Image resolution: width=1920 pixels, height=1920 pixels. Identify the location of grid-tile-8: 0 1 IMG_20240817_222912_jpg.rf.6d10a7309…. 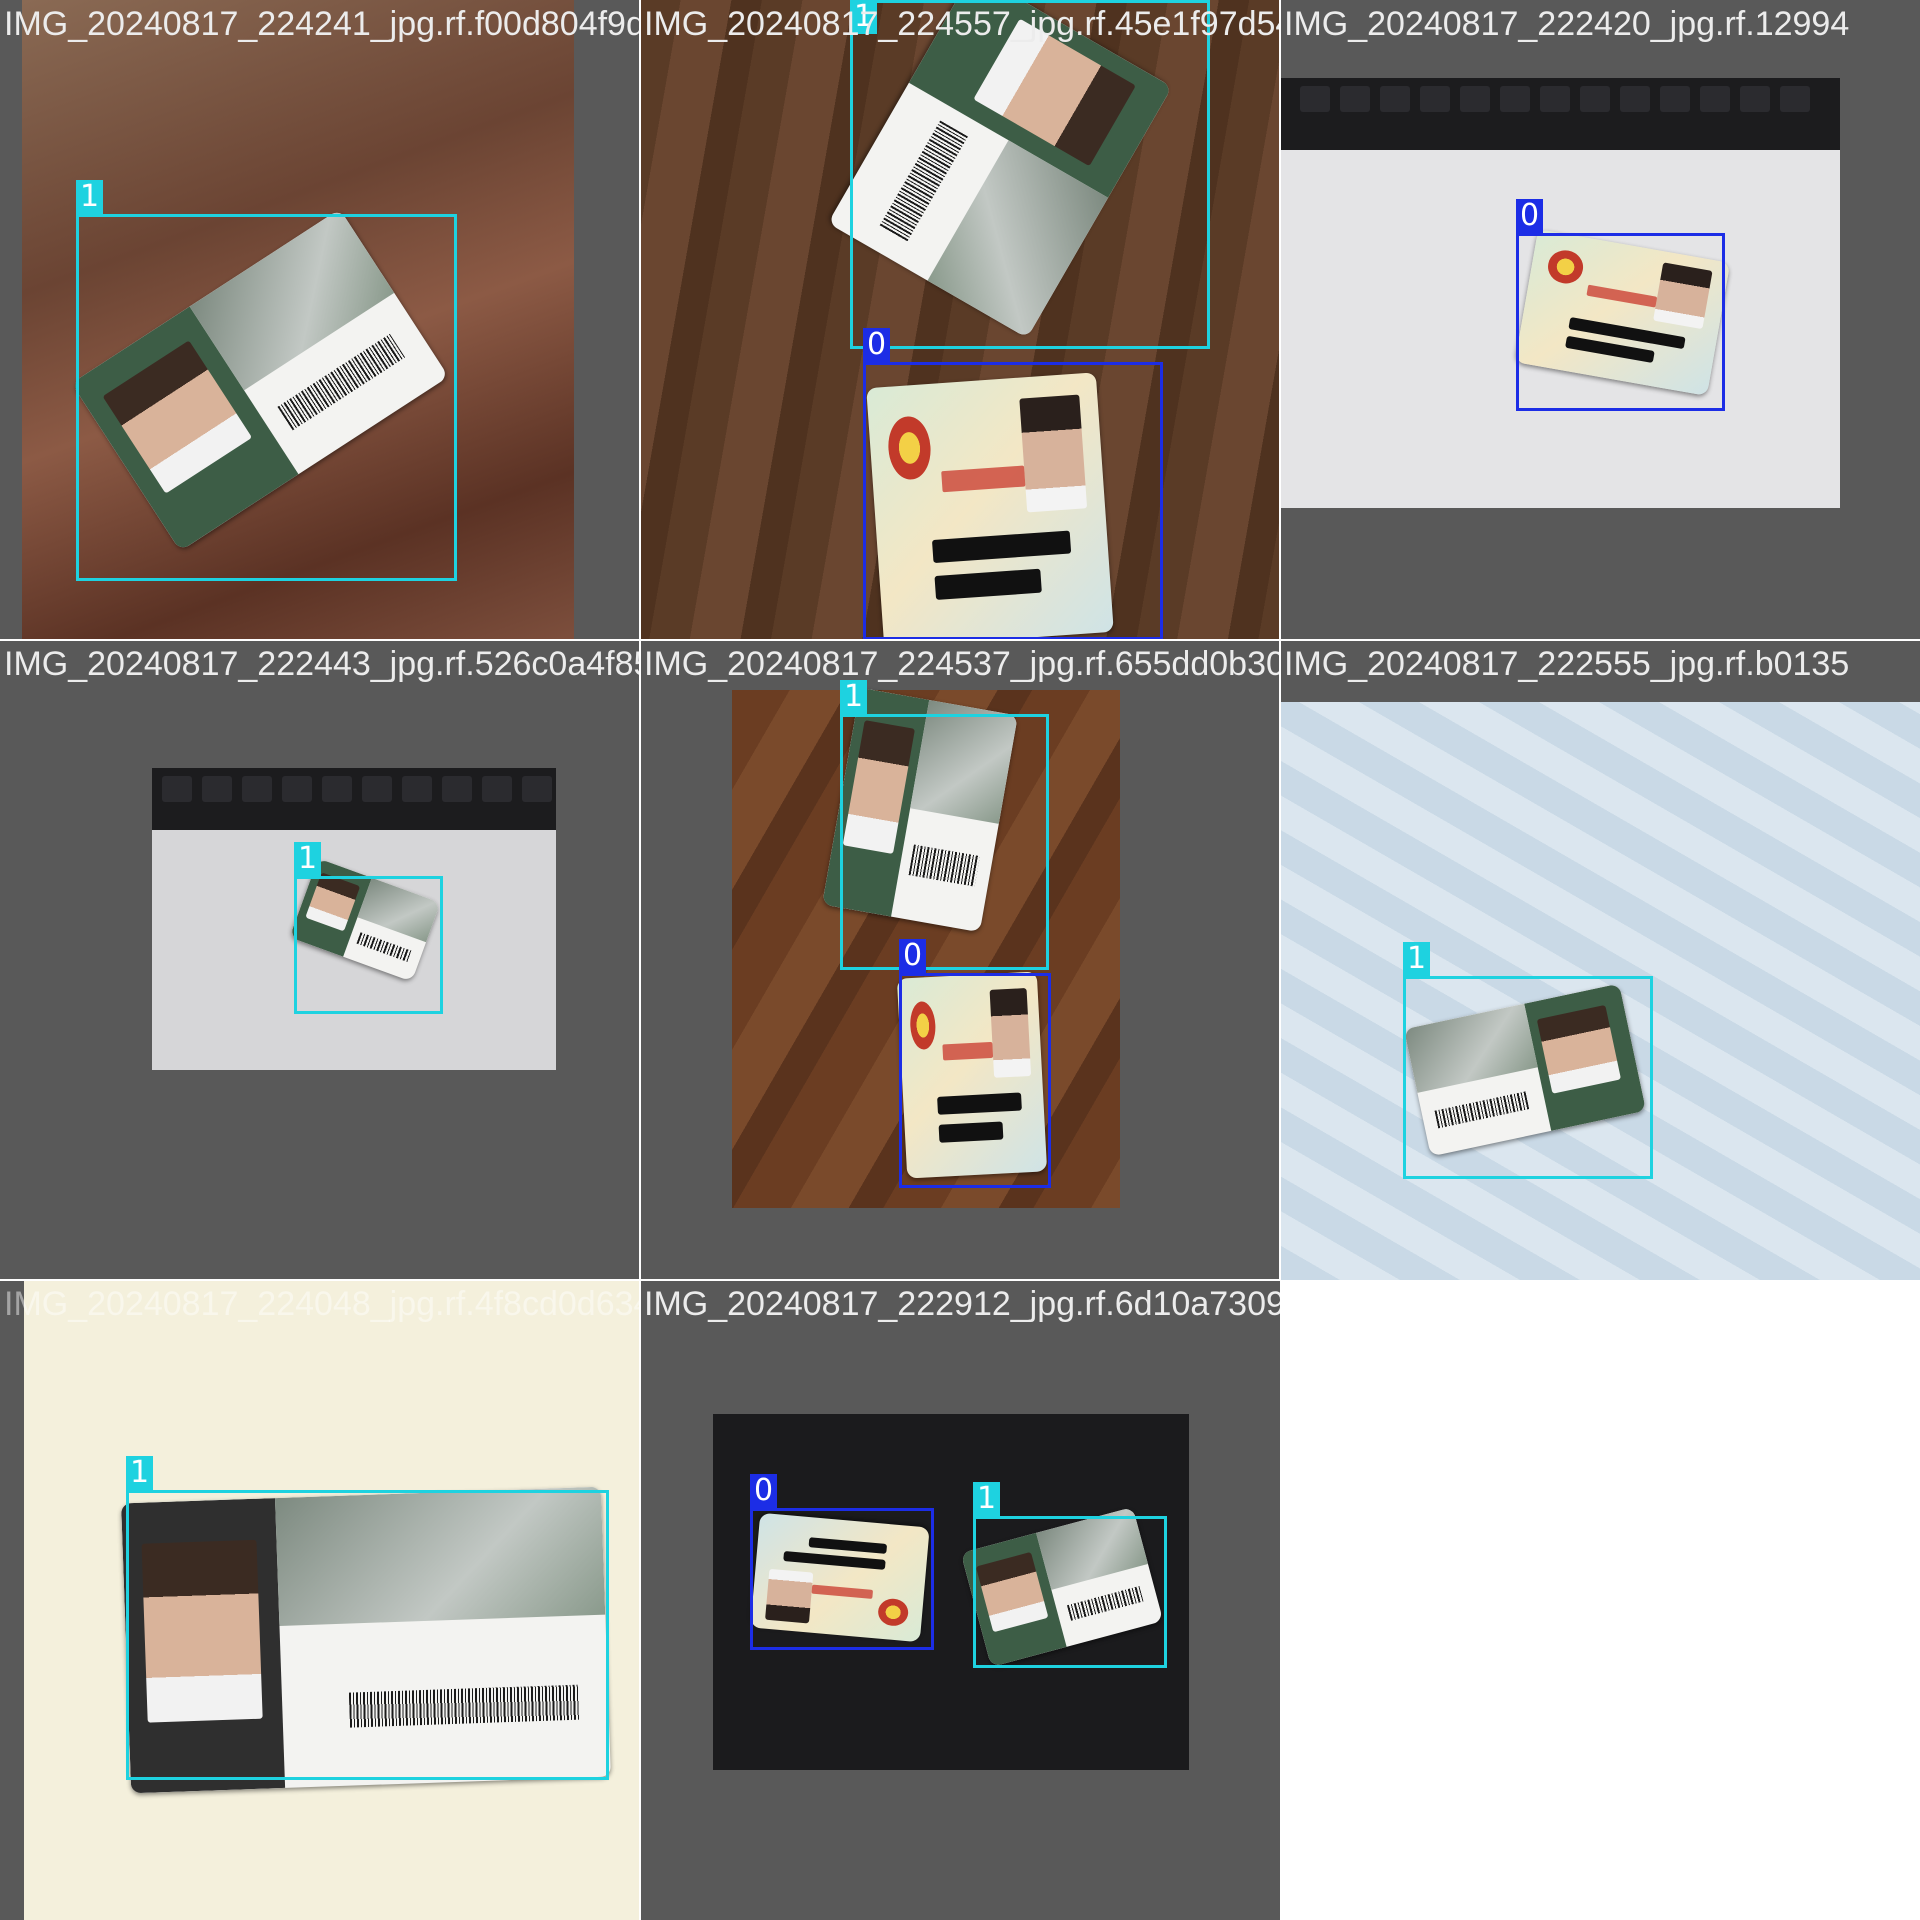
(960, 1600).